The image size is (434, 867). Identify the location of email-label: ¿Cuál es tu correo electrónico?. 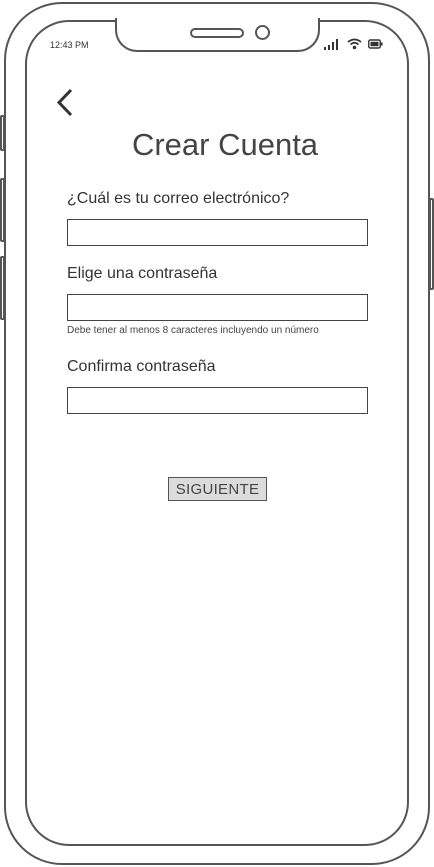
(178, 198).